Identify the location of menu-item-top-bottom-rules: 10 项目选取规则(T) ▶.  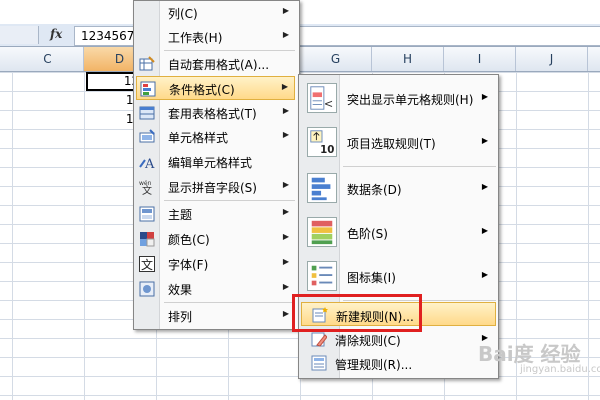
(398, 143).